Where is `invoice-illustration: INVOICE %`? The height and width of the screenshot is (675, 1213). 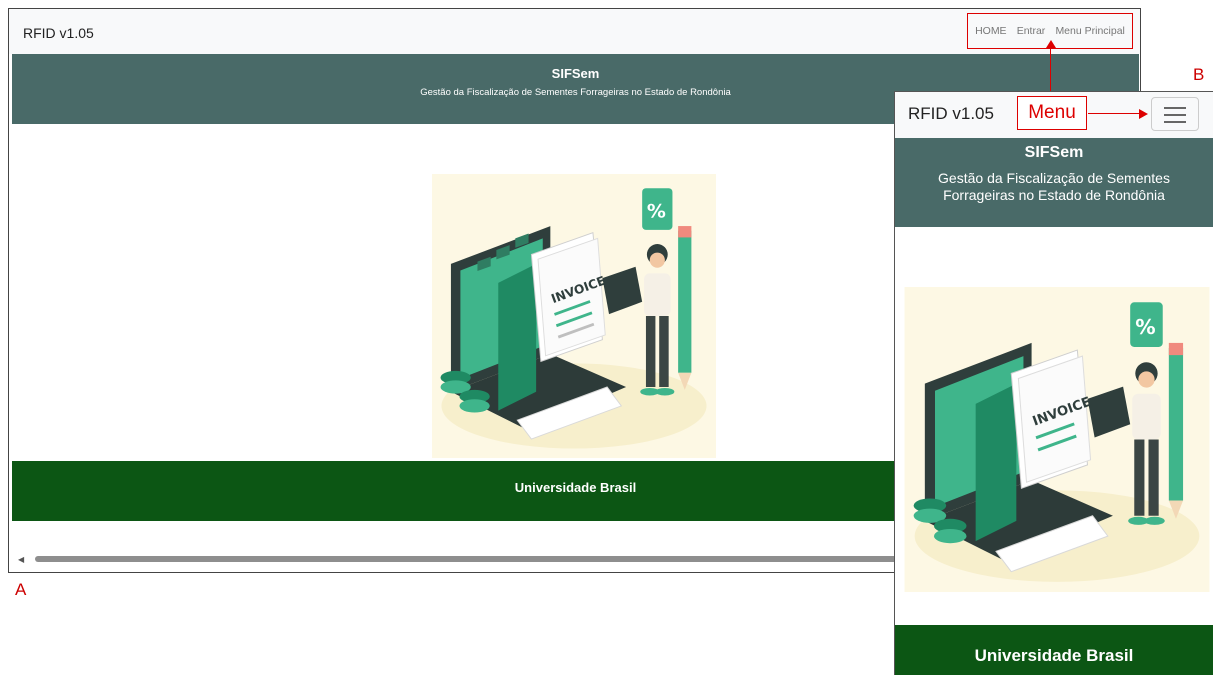 invoice-illustration: INVOICE % is located at coordinates (574, 316).